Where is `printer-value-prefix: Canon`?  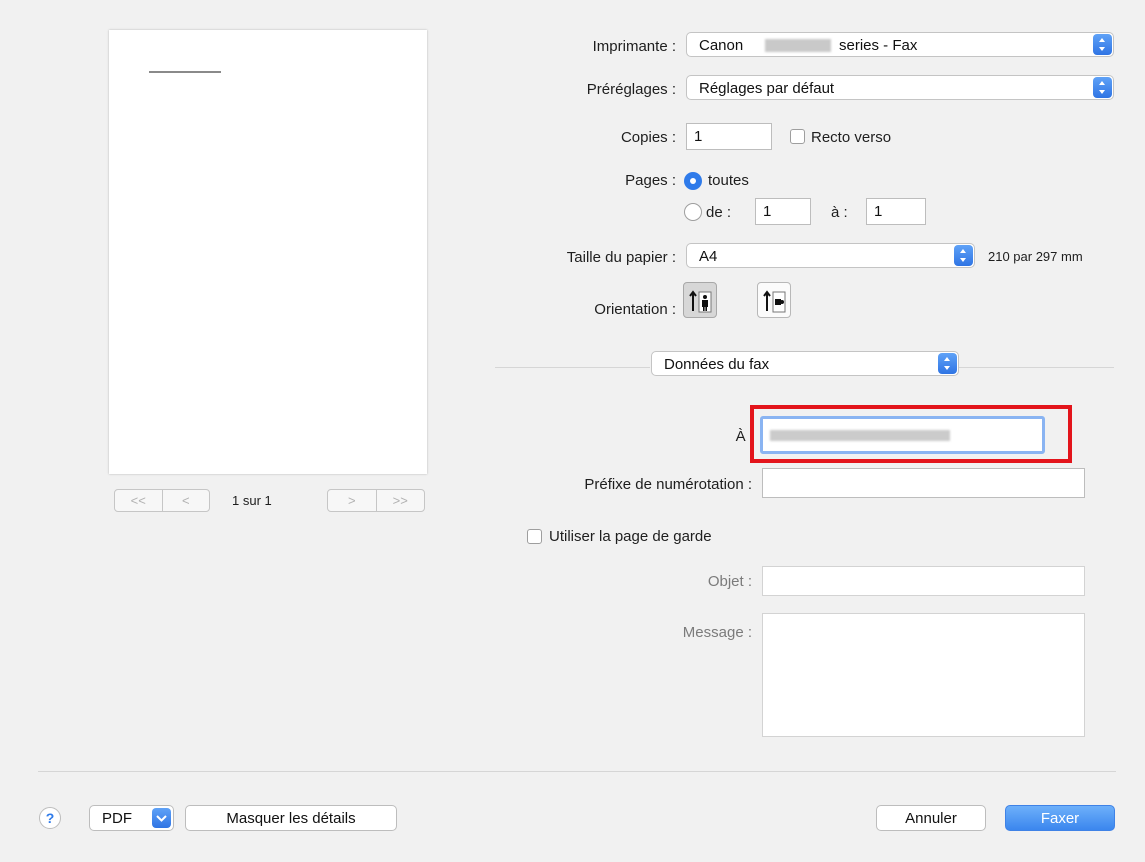 printer-value-prefix: Canon is located at coordinates (721, 45).